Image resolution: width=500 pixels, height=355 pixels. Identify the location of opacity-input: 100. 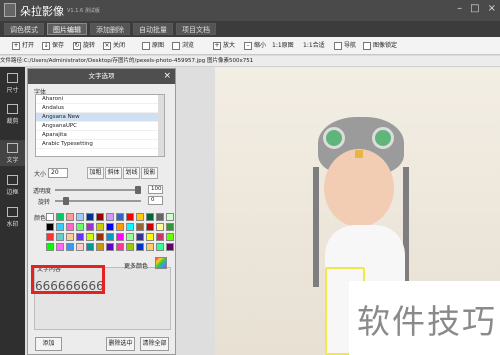
(155, 189).